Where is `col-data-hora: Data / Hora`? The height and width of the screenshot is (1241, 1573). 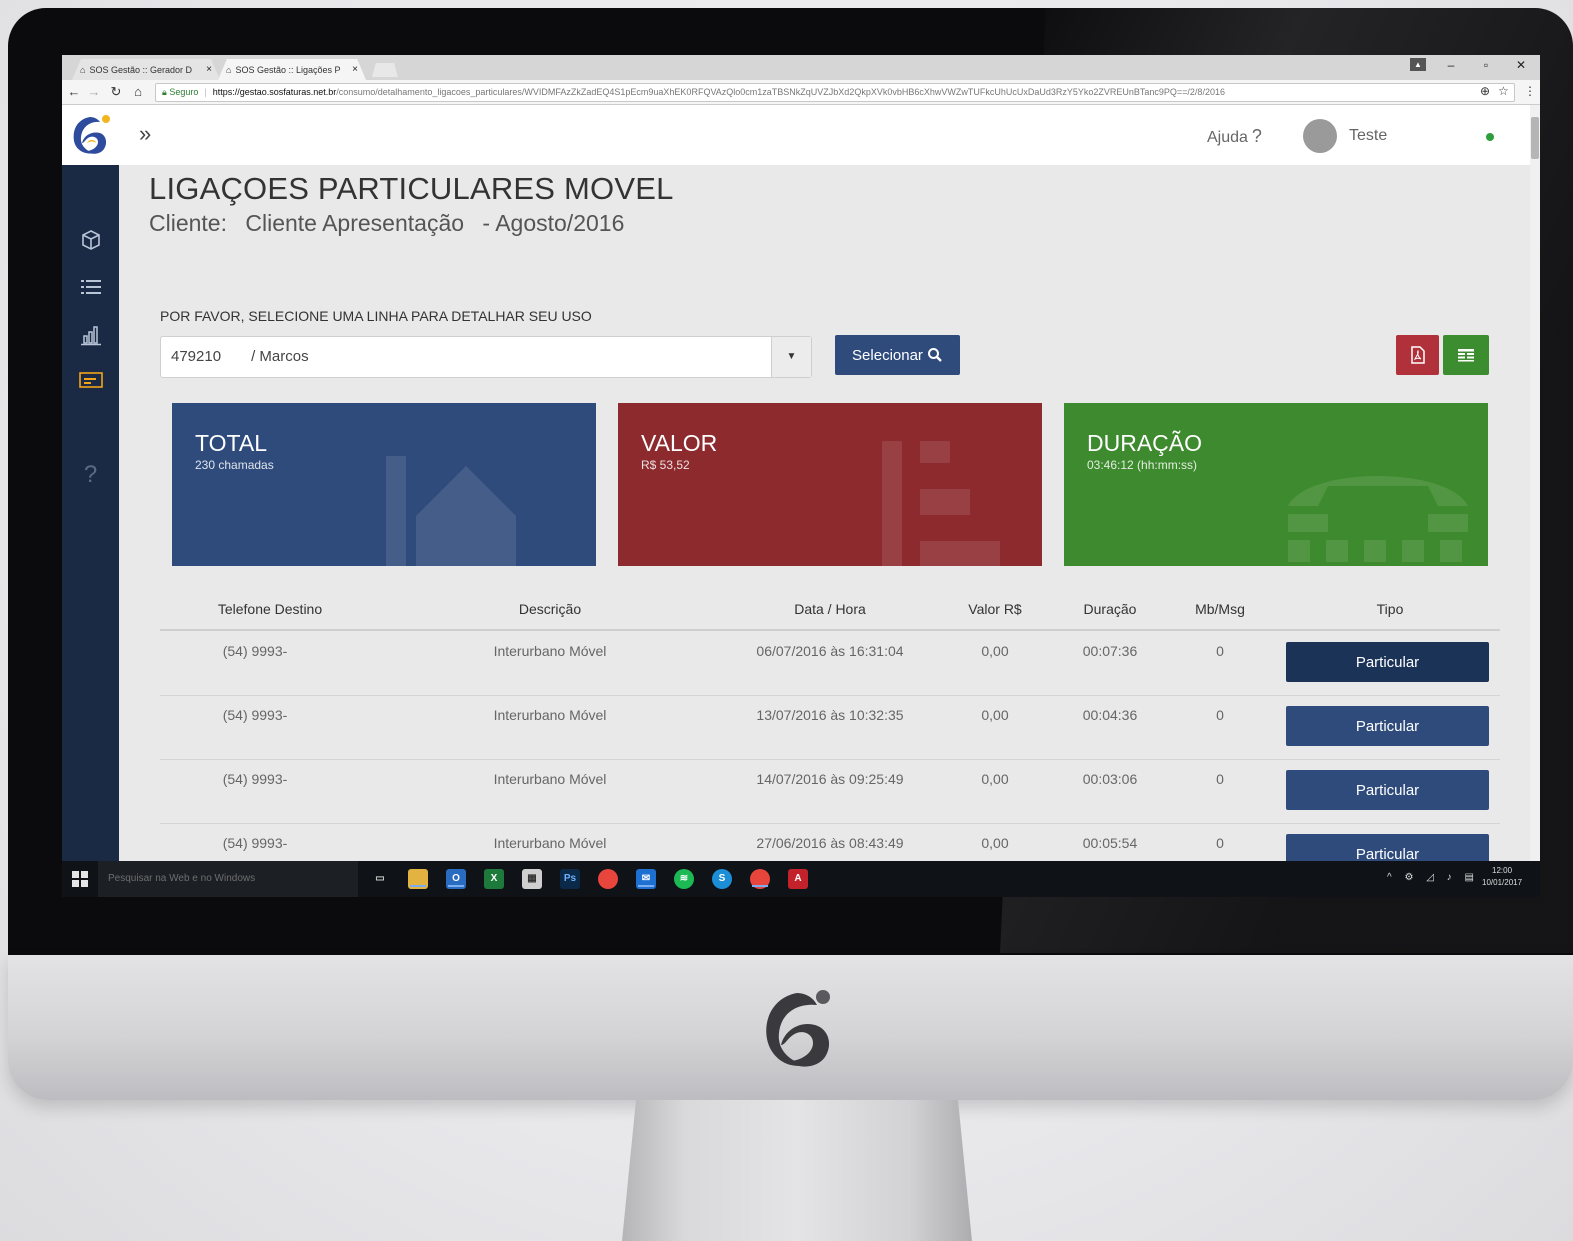 col-data-hora: Data / Hora is located at coordinates (830, 609).